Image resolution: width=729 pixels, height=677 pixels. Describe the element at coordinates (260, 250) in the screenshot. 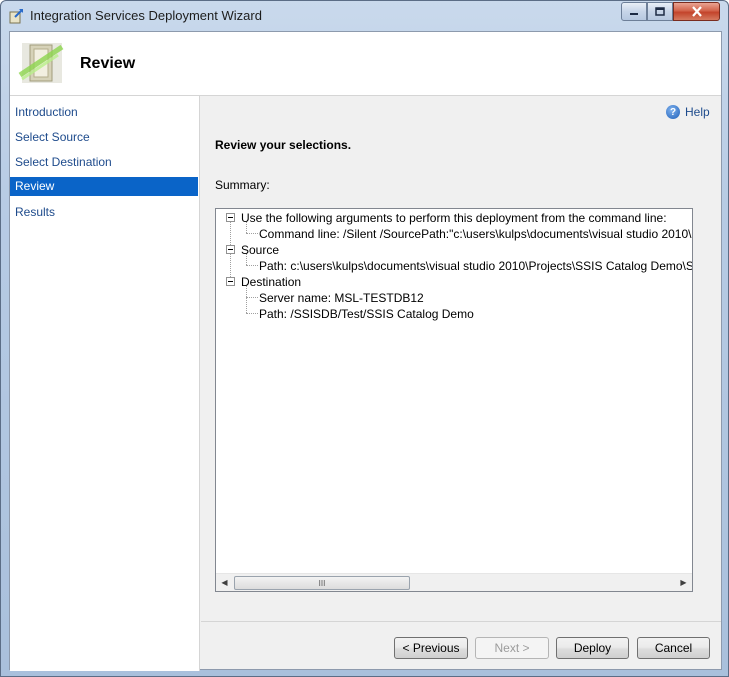

I see `tree-node-source: Source` at that location.